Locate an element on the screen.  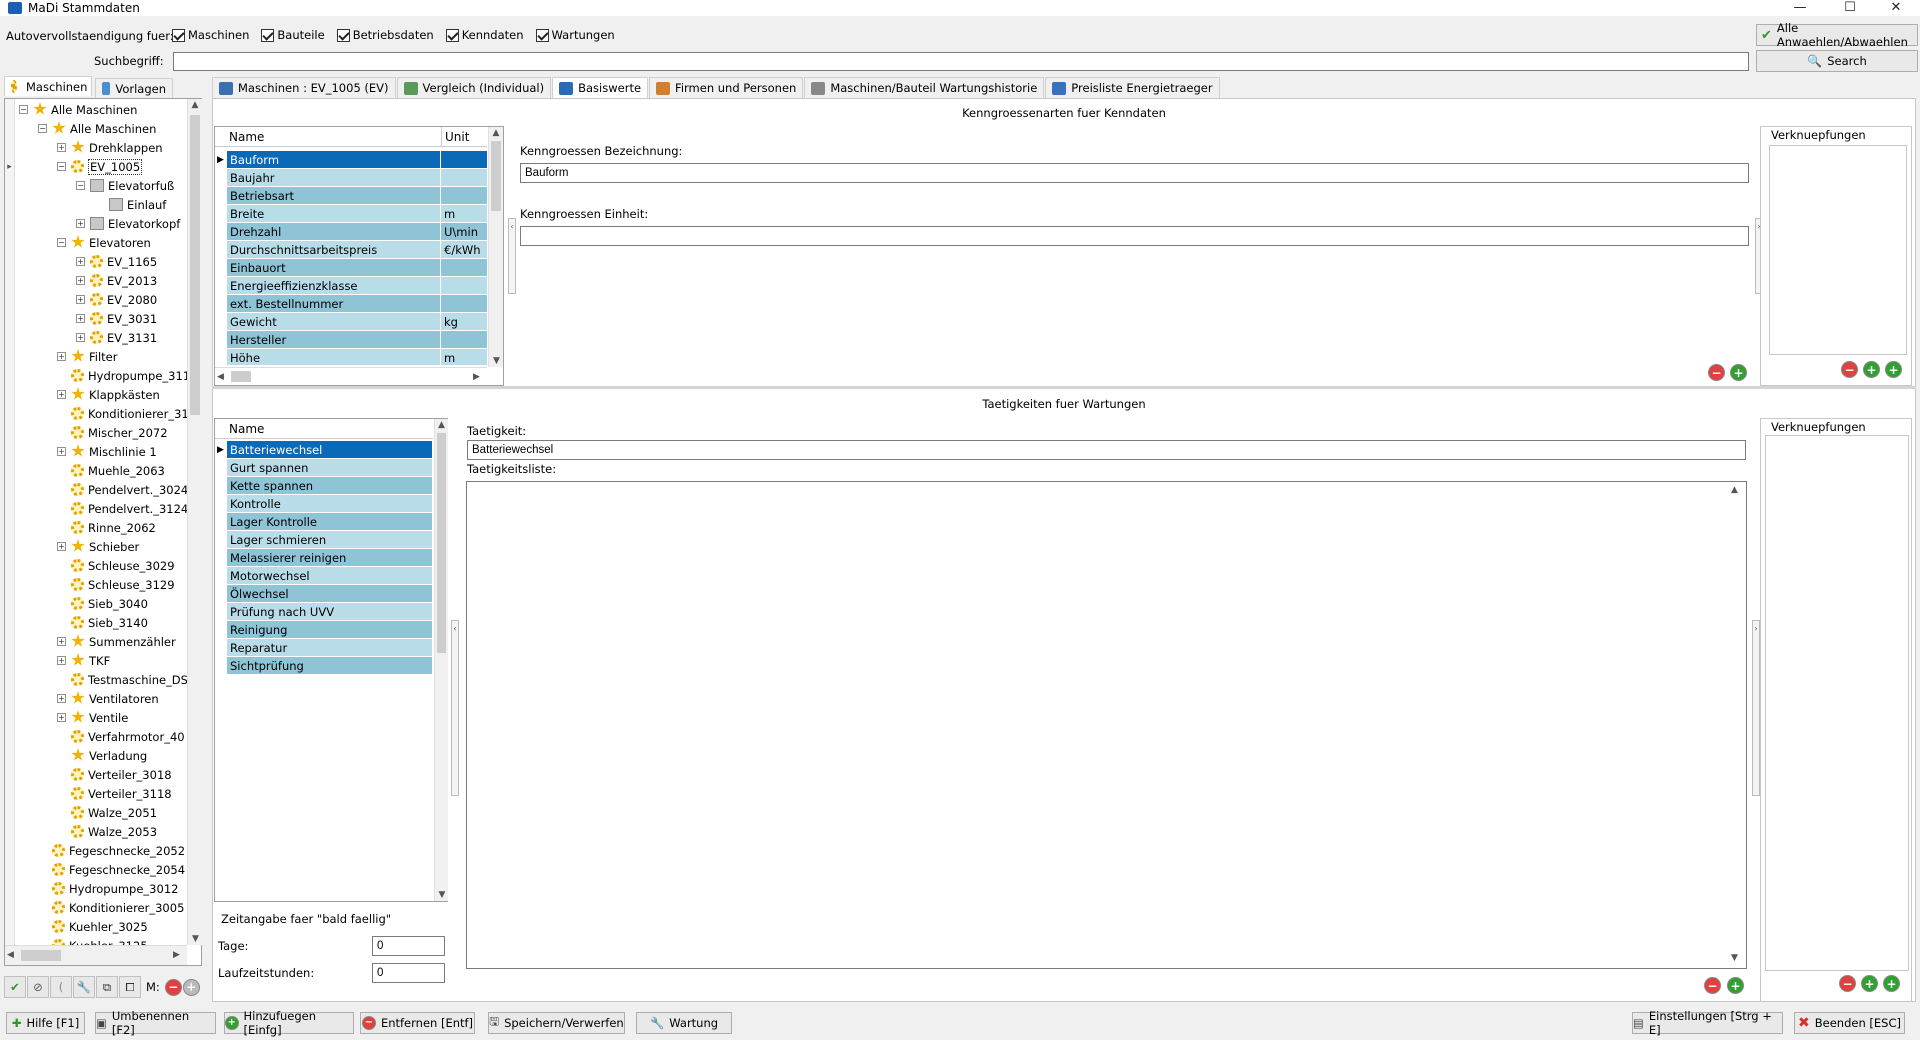
search-input is located at coordinates (961, 61).